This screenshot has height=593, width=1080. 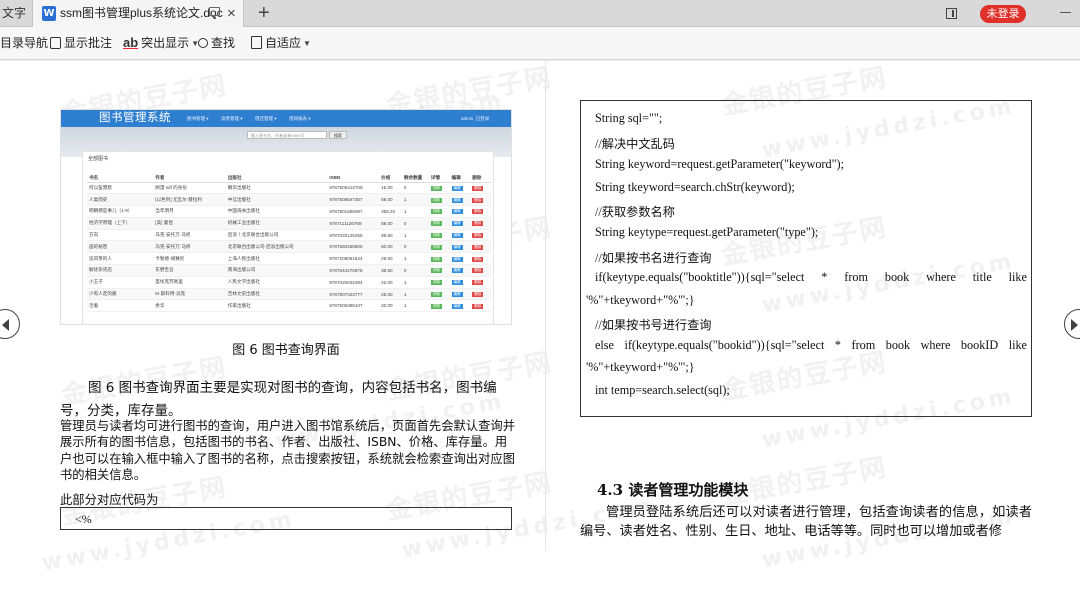 I want to click on fit-label: 自适应, so click(x=283, y=43).